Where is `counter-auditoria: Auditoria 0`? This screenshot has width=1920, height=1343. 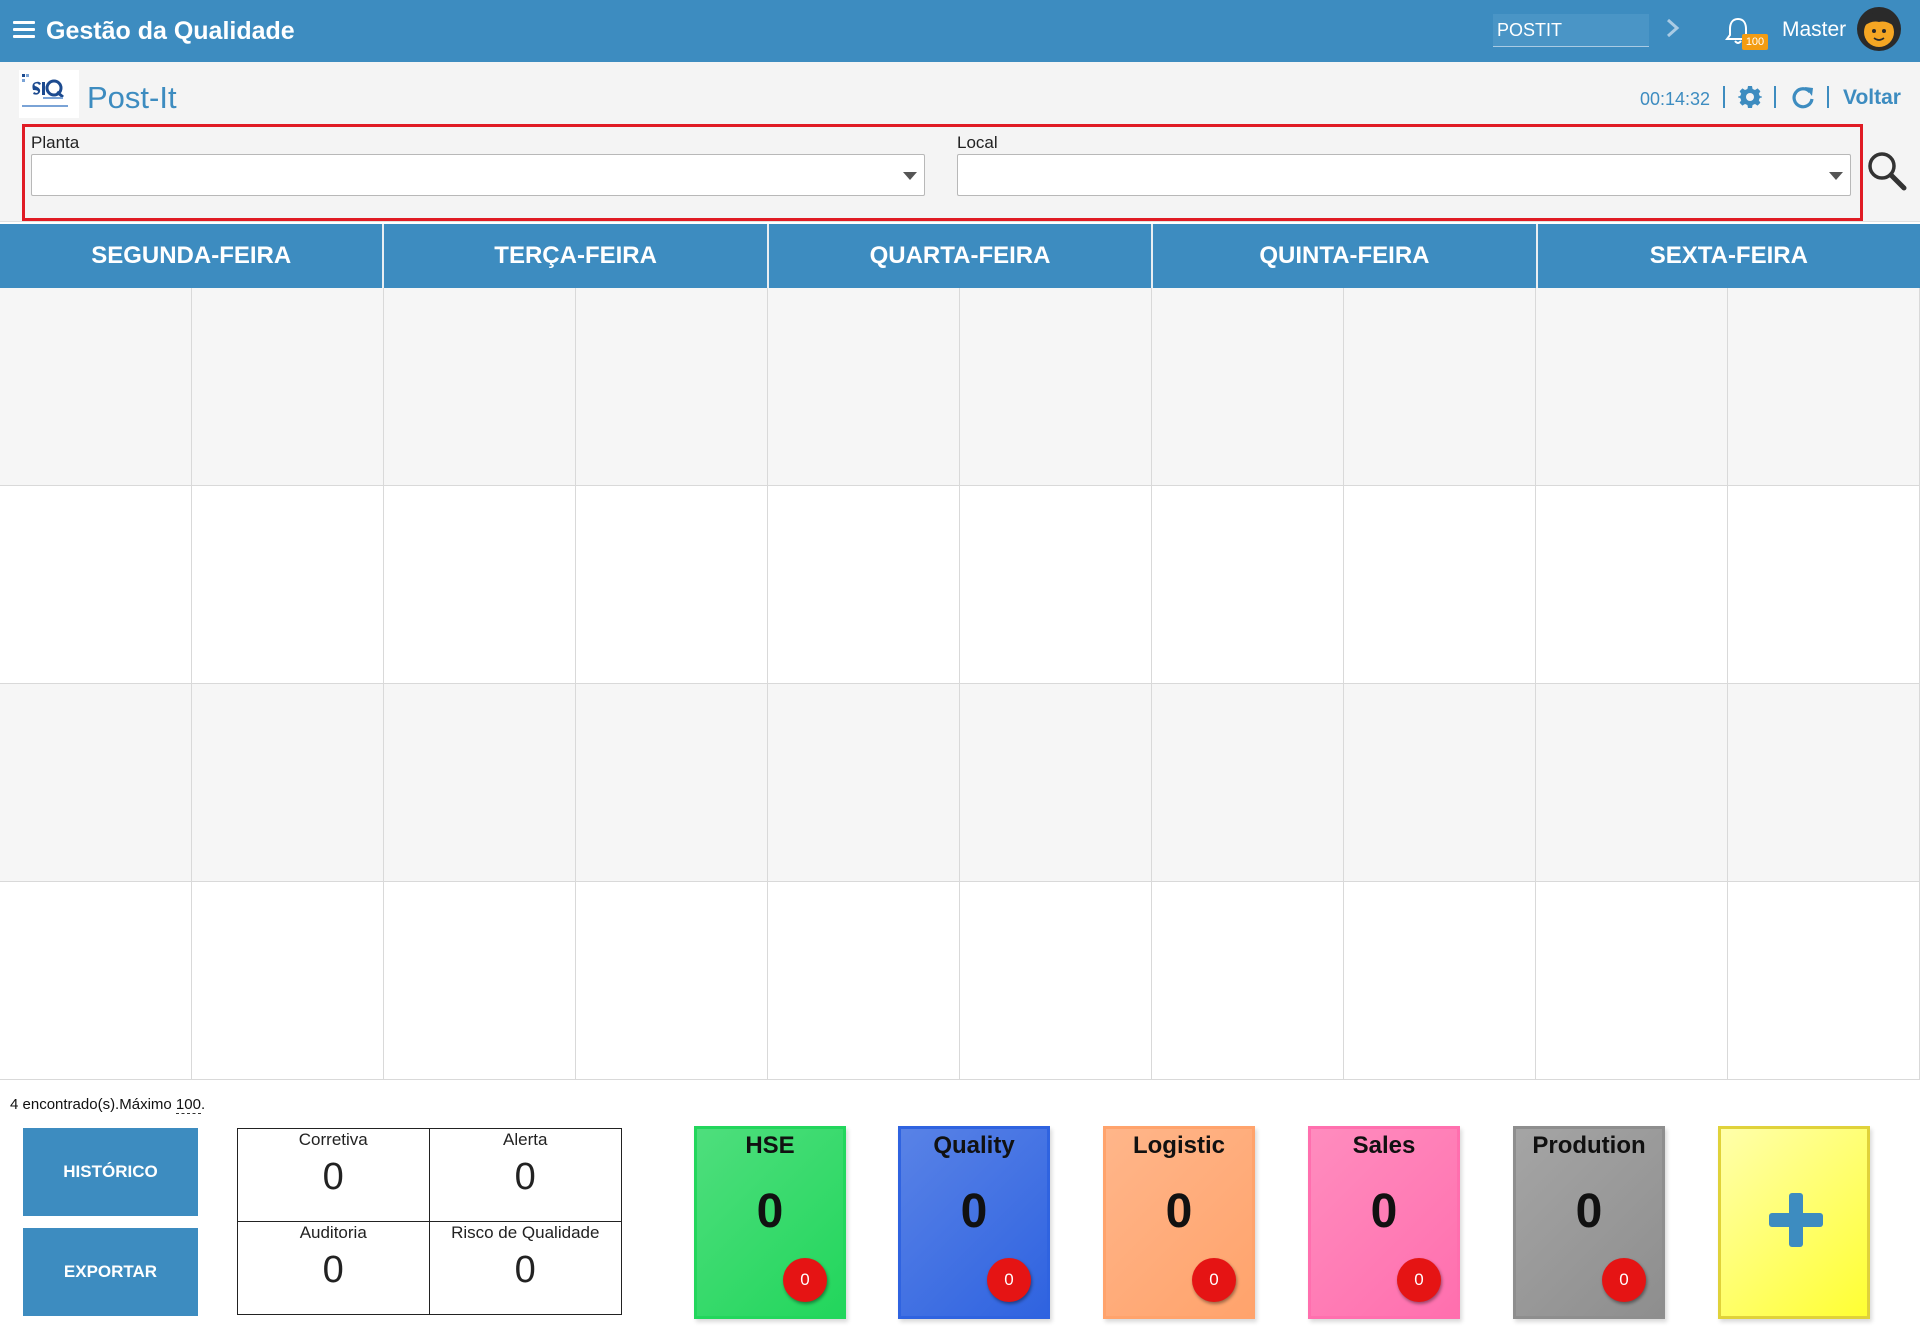
counter-auditoria: Auditoria 0 is located at coordinates (334, 1267).